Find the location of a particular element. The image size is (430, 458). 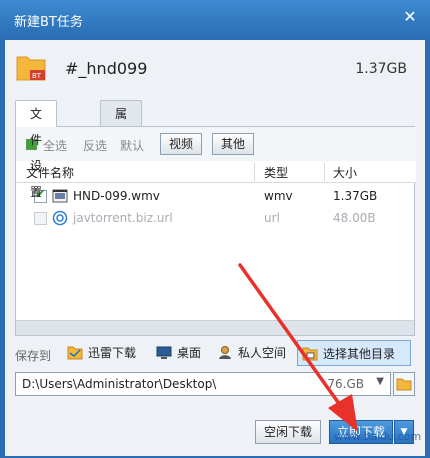

save-to-label: 保存到 is located at coordinates (33, 356).